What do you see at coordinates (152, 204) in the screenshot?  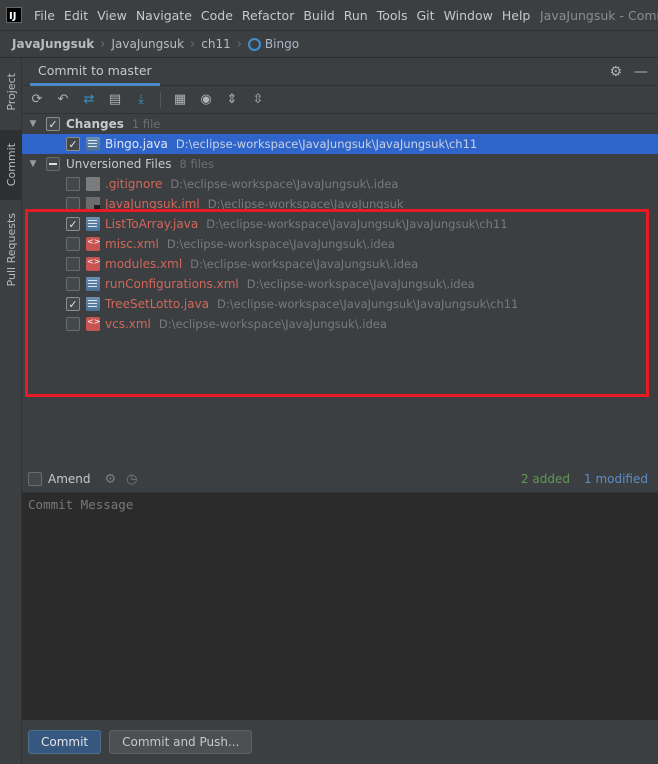 I see `file-name: JavaJungsuk.iml` at bounding box center [152, 204].